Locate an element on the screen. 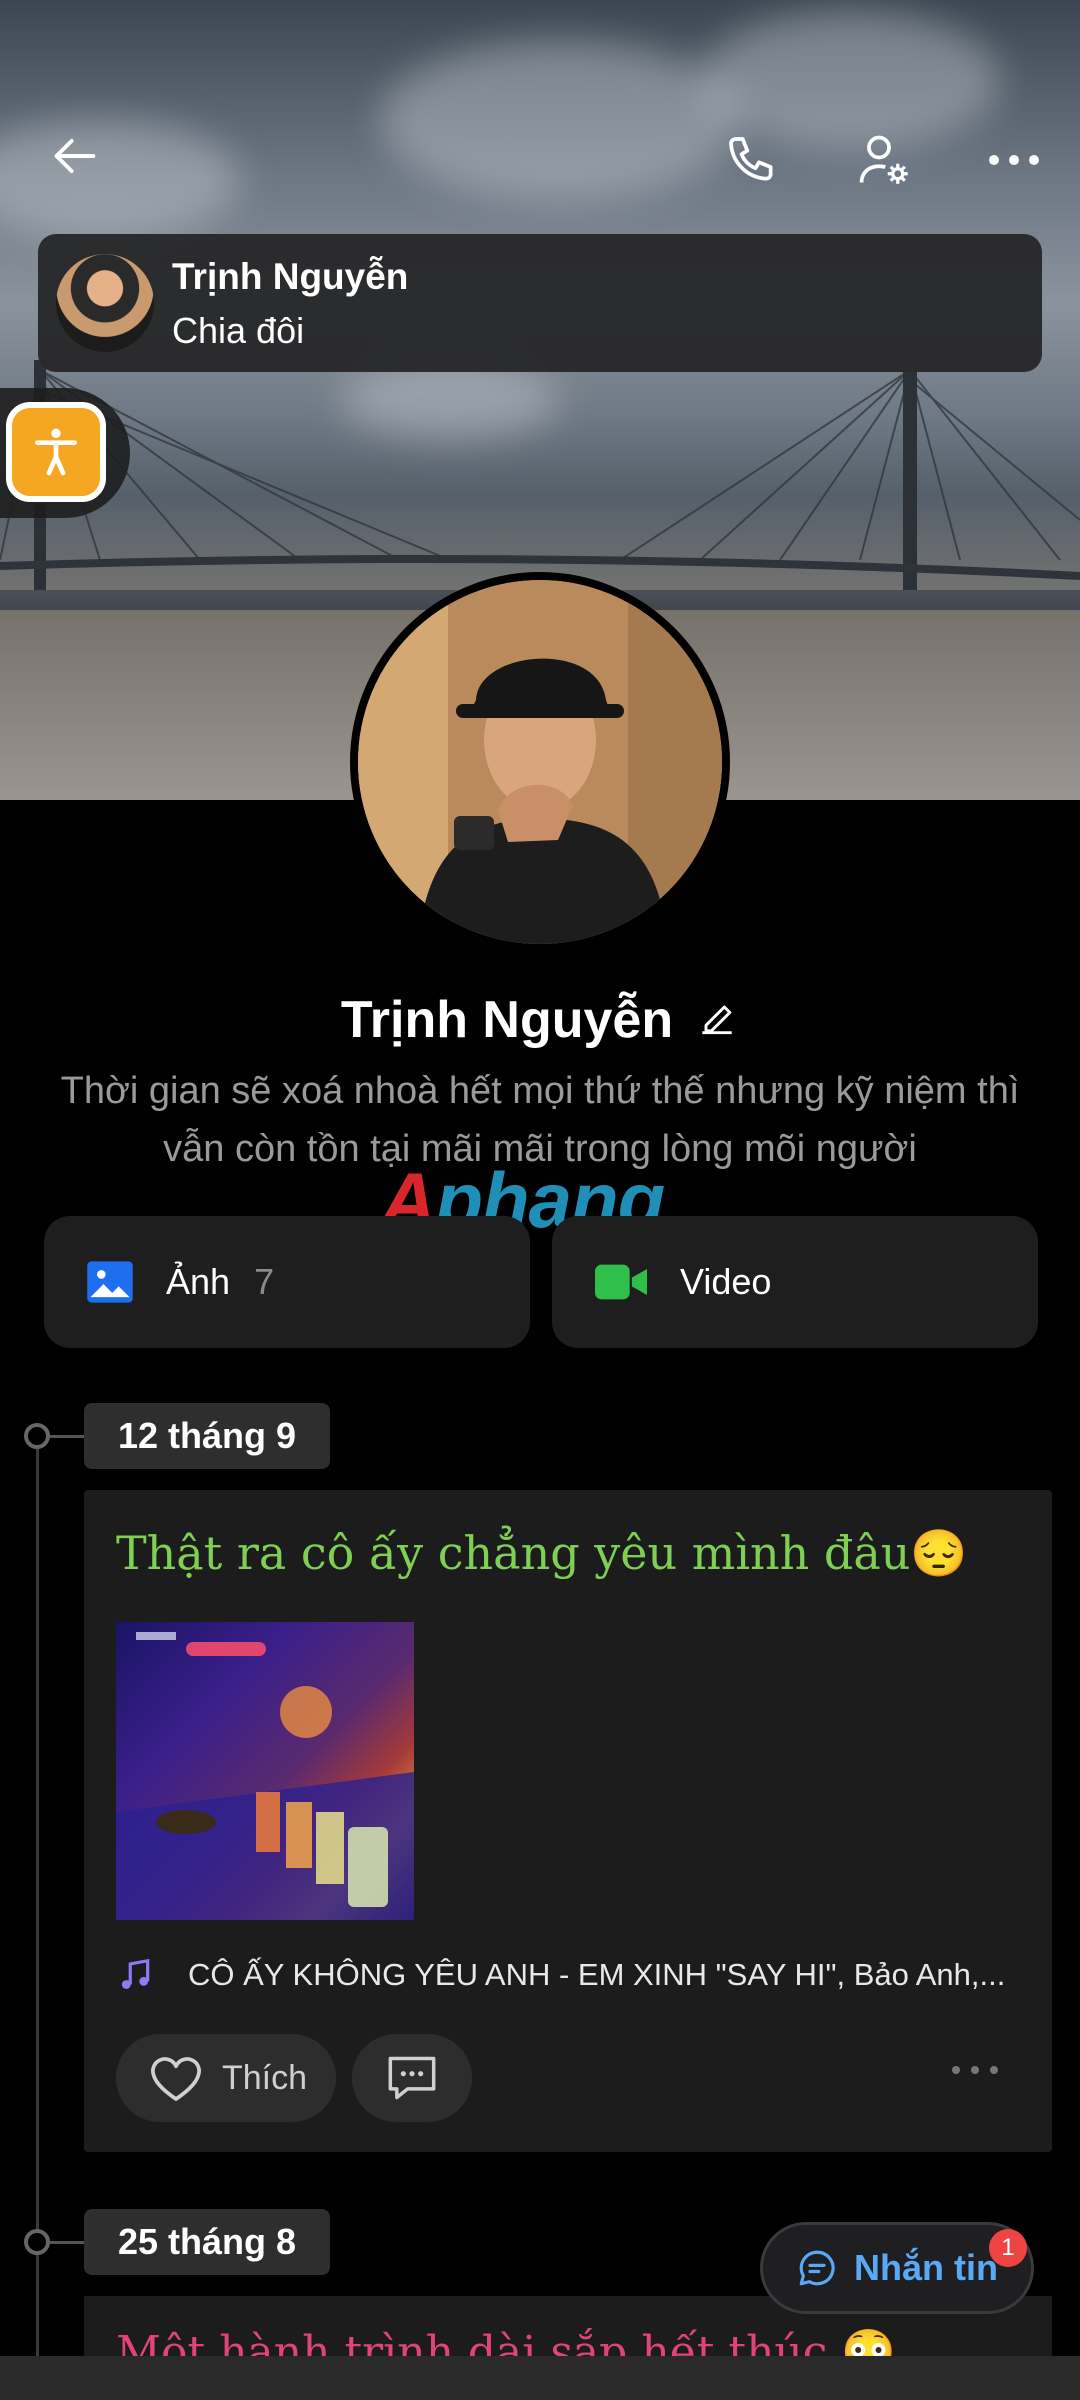 This screenshot has width=1080, height=2400. post-text: Một hành trình dài sắp hết thúc 😳 is located at coordinates (506, 2341).